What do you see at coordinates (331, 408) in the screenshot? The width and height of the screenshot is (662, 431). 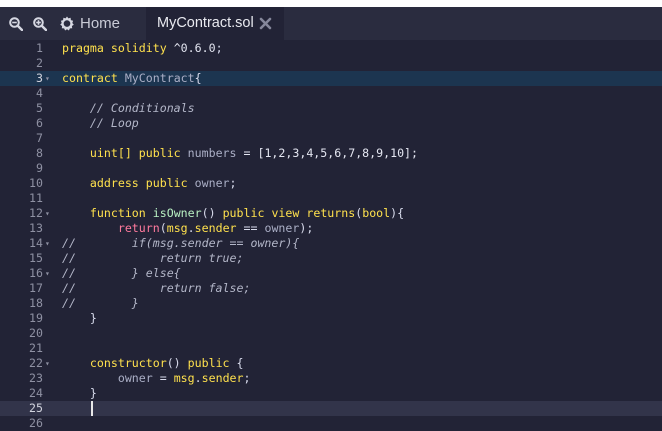 I see `code-line: 25` at bounding box center [331, 408].